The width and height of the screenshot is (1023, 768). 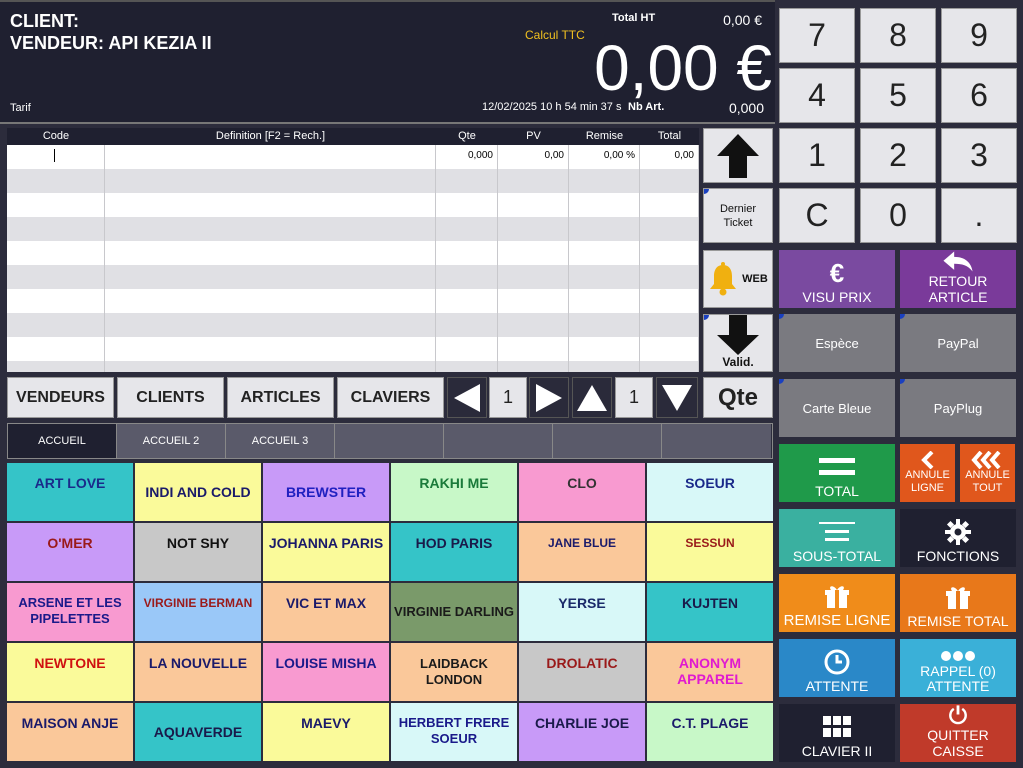 I want to click on visu-prix-button: € VISU PRIX, so click(x=837, y=279).